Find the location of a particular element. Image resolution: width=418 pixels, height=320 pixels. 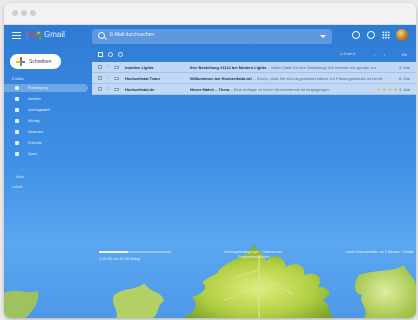

sidebar-item-snoozed: Zurückgestellt is located at coordinates (46, 110).